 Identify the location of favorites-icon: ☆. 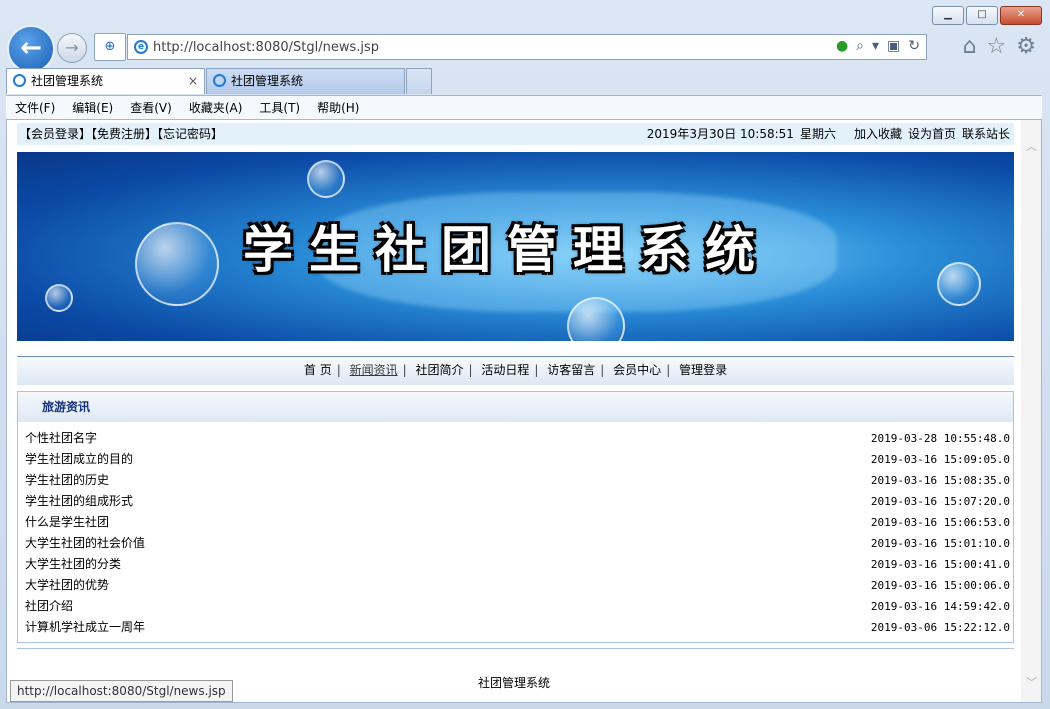
(997, 46).